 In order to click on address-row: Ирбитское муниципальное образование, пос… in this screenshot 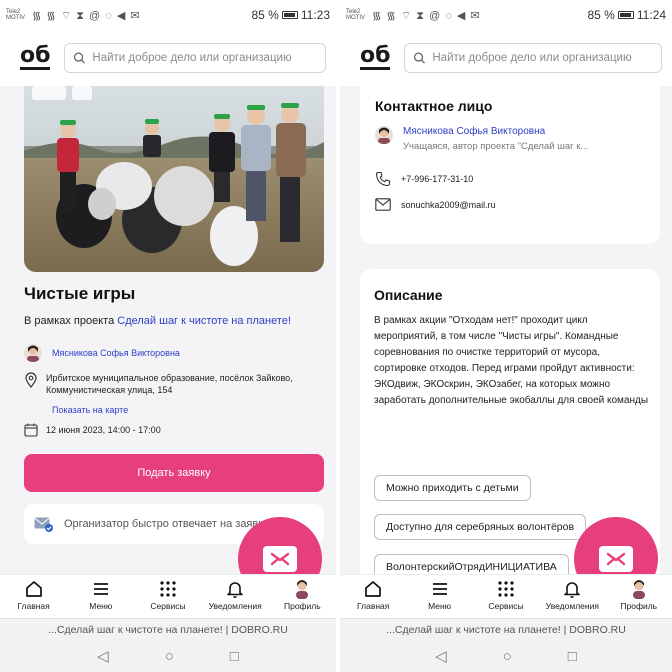, I will do `click(164, 384)`.